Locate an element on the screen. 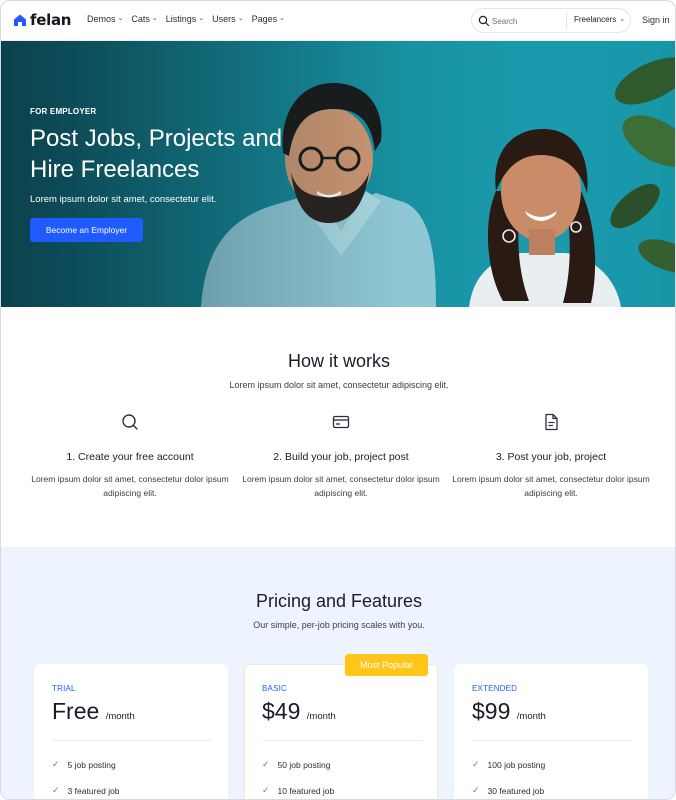 The width and height of the screenshot is (676, 800). hero-title: Post Jobs, Projects and Hire Freelances is located at coordinates (156, 154).